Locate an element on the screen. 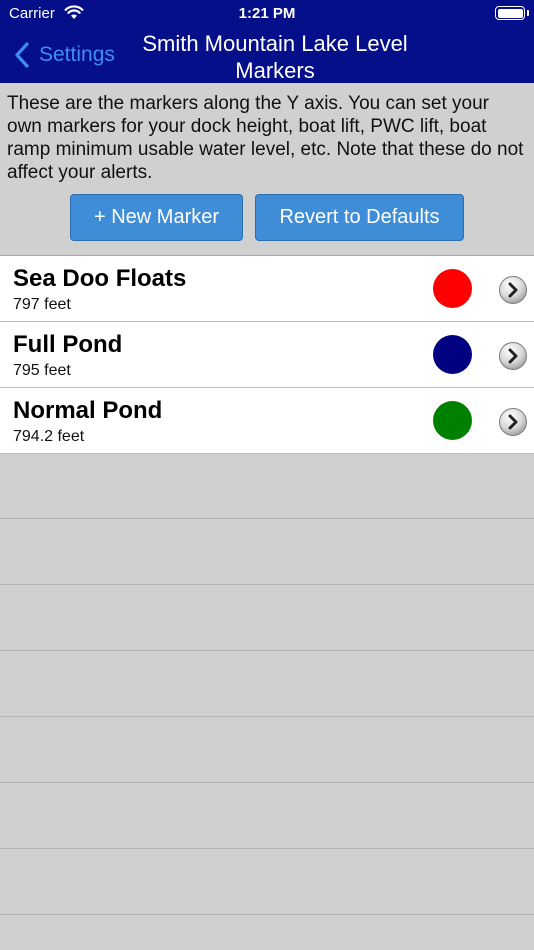  status-bar: Carrier 1:21 PM is located at coordinates (267, 14).